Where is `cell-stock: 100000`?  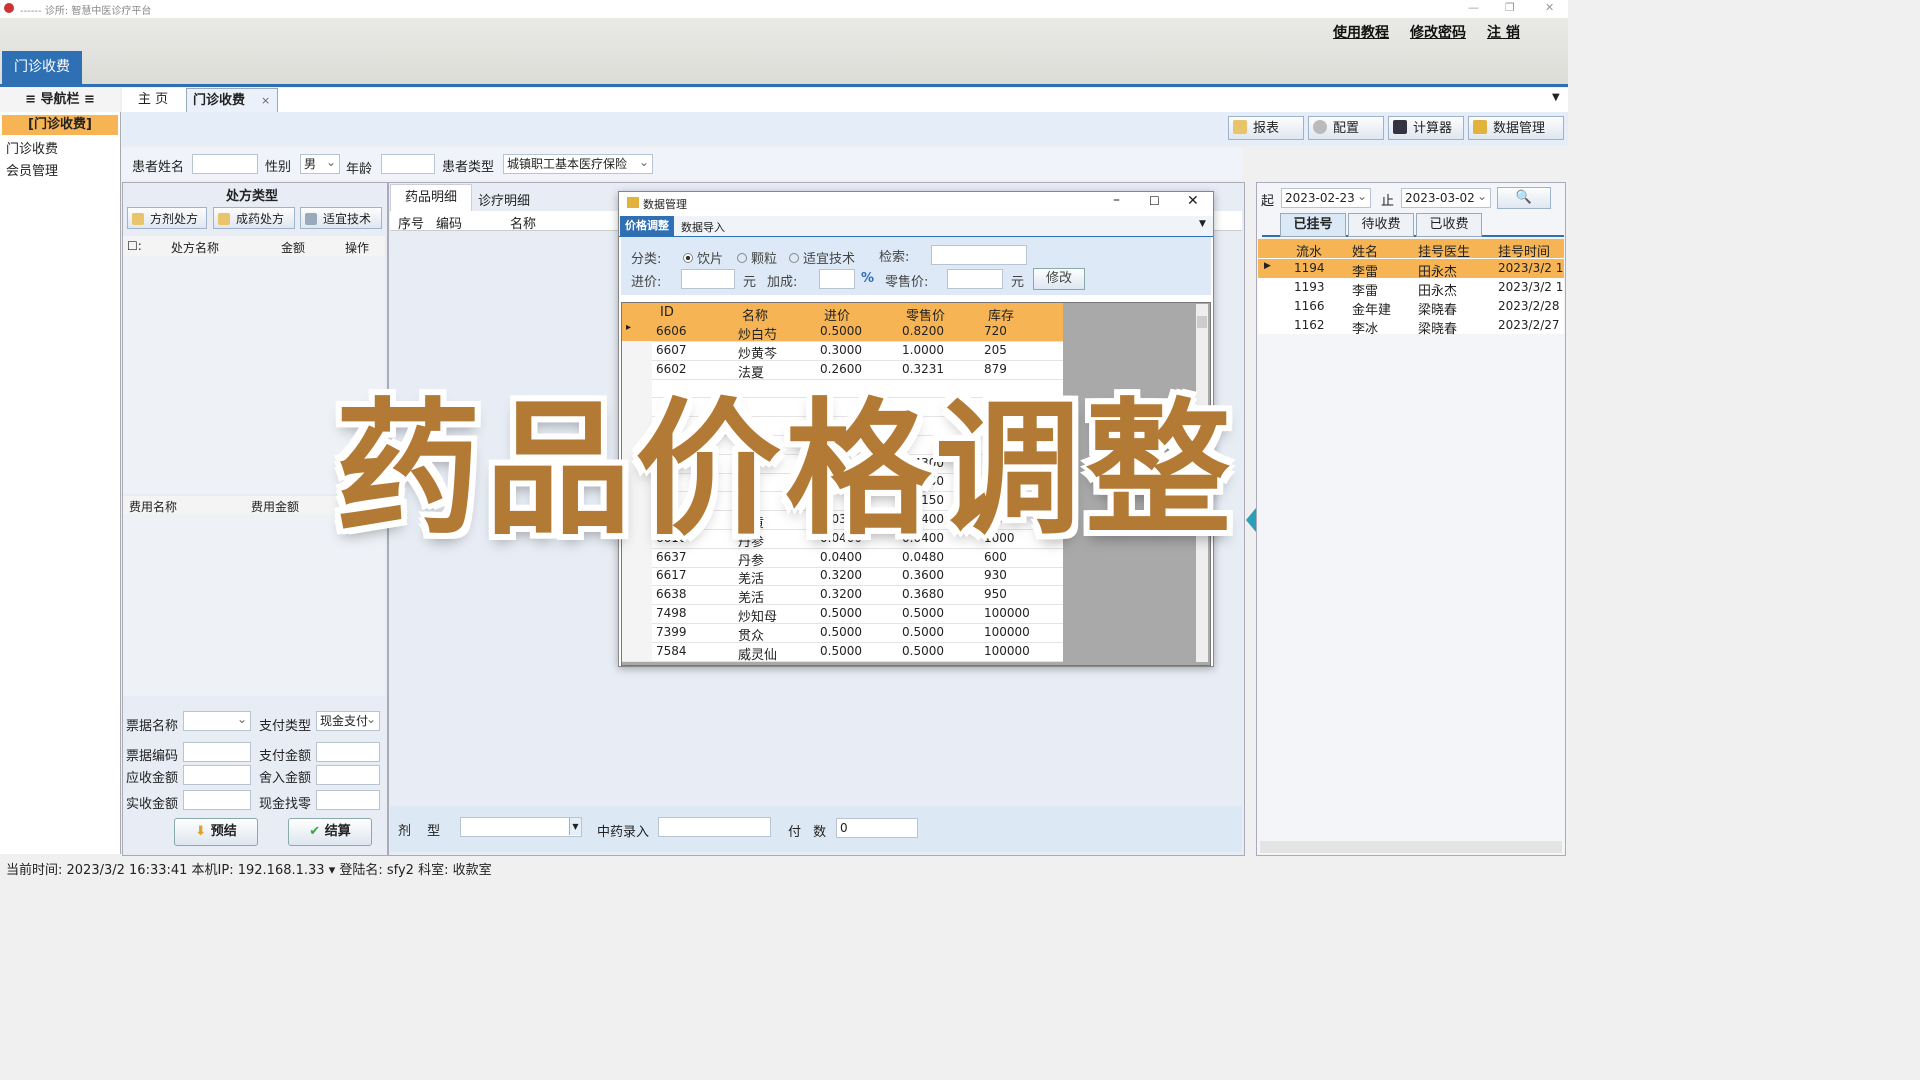
cell-stock: 100000 is located at coordinates (1007, 631).